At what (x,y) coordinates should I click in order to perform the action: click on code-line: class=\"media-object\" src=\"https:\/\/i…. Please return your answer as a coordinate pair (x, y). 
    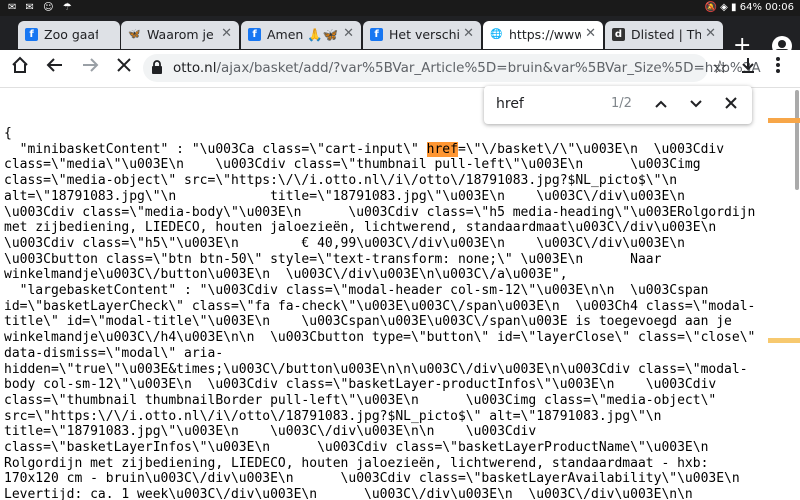
    Looking at the image, I should click on (341, 181).